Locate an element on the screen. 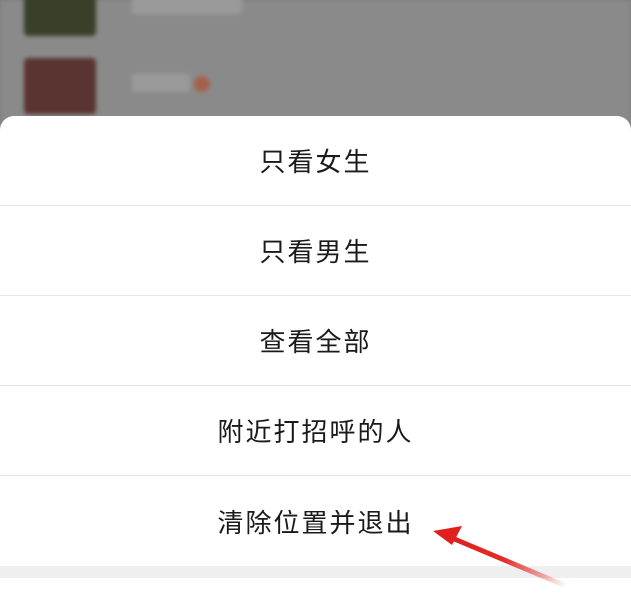 The image size is (631, 601). menu-item-view-all: 查看全部 is located at coordinates (315, 341).